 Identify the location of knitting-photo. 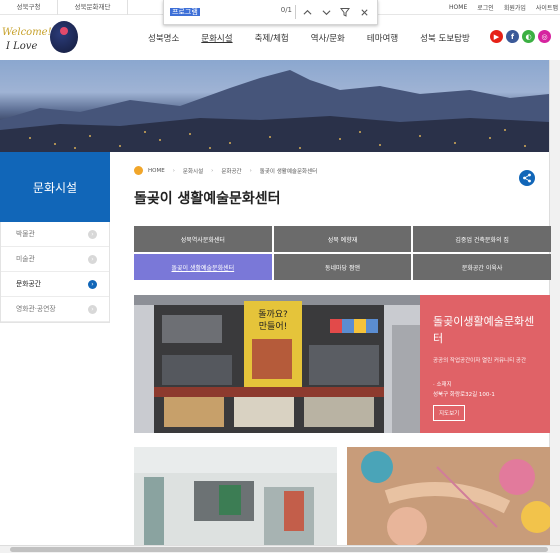
(448, 496).